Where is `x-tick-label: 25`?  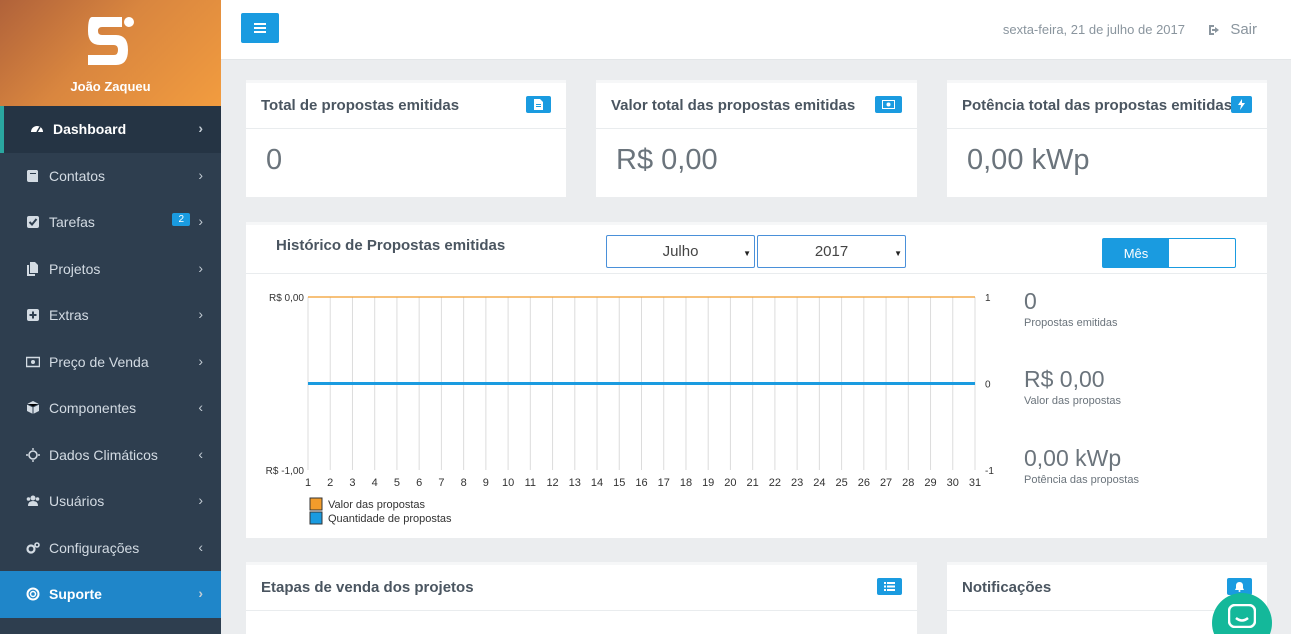
x-tick-label: 25 is located at coordinates (841, 483).